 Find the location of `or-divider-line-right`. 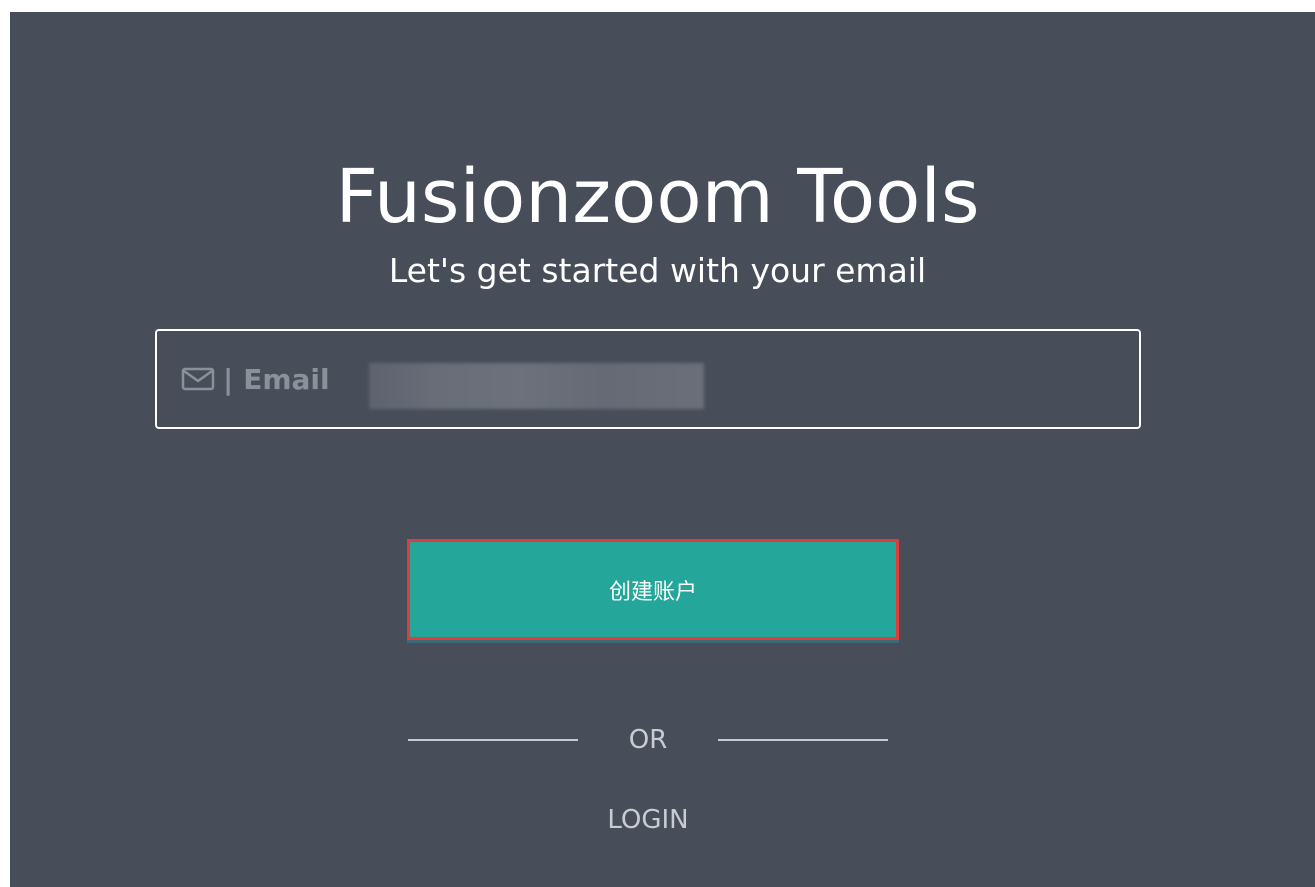

or-divider-line-right is located at coordinates (803, 740).